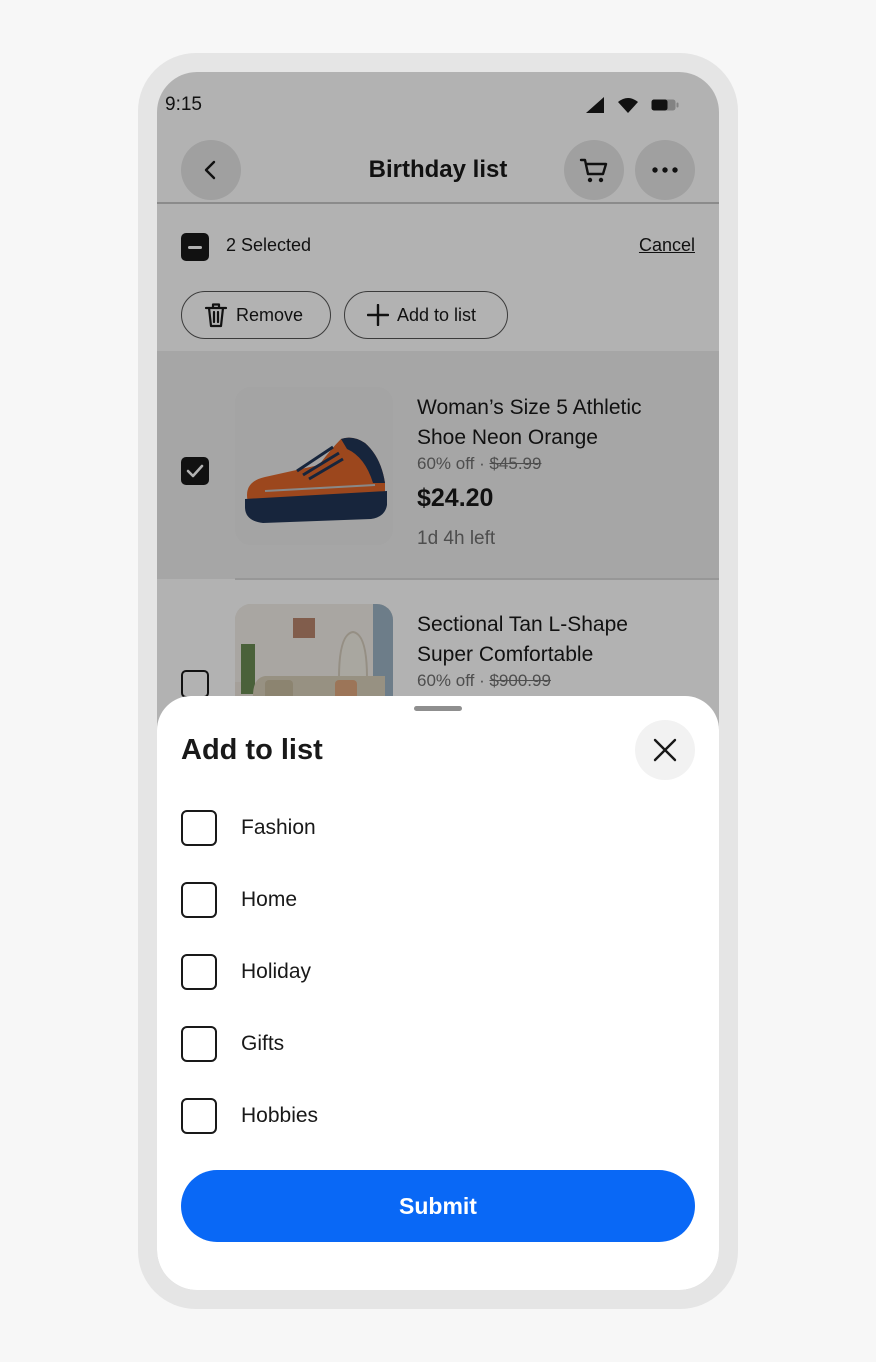 Image resolution: width=876 pixels, height=1362 pixels. Describe the element at coordinates (269, 899) in the screenshot. I see `option-label: Home` at that location.